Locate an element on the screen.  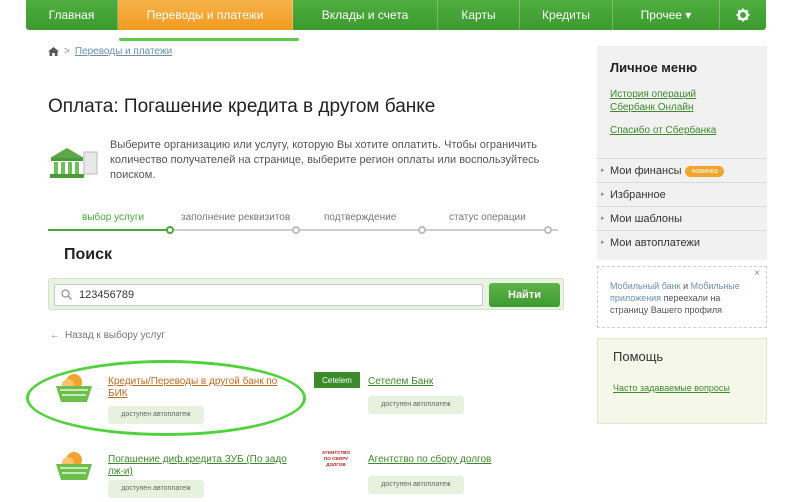
svg-text: ПО СБОРУ is located at coordinates (336, 458).